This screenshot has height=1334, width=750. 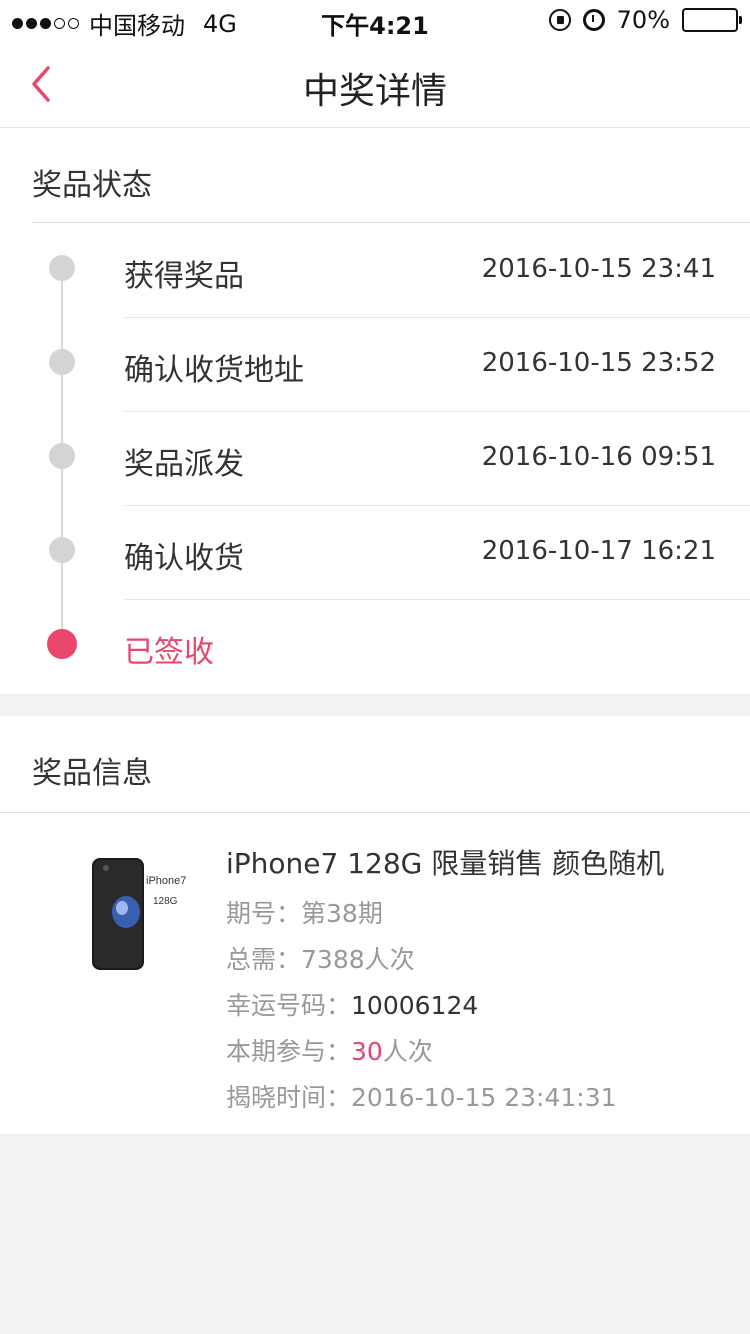 I want to click on joined-label: 本期参与：, so click(x=289, y=1051).